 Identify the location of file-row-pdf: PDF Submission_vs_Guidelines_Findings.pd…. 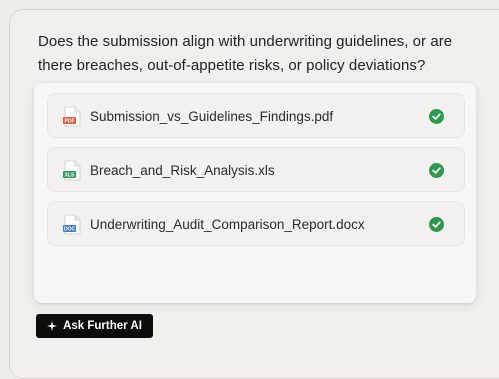
(256, 115).